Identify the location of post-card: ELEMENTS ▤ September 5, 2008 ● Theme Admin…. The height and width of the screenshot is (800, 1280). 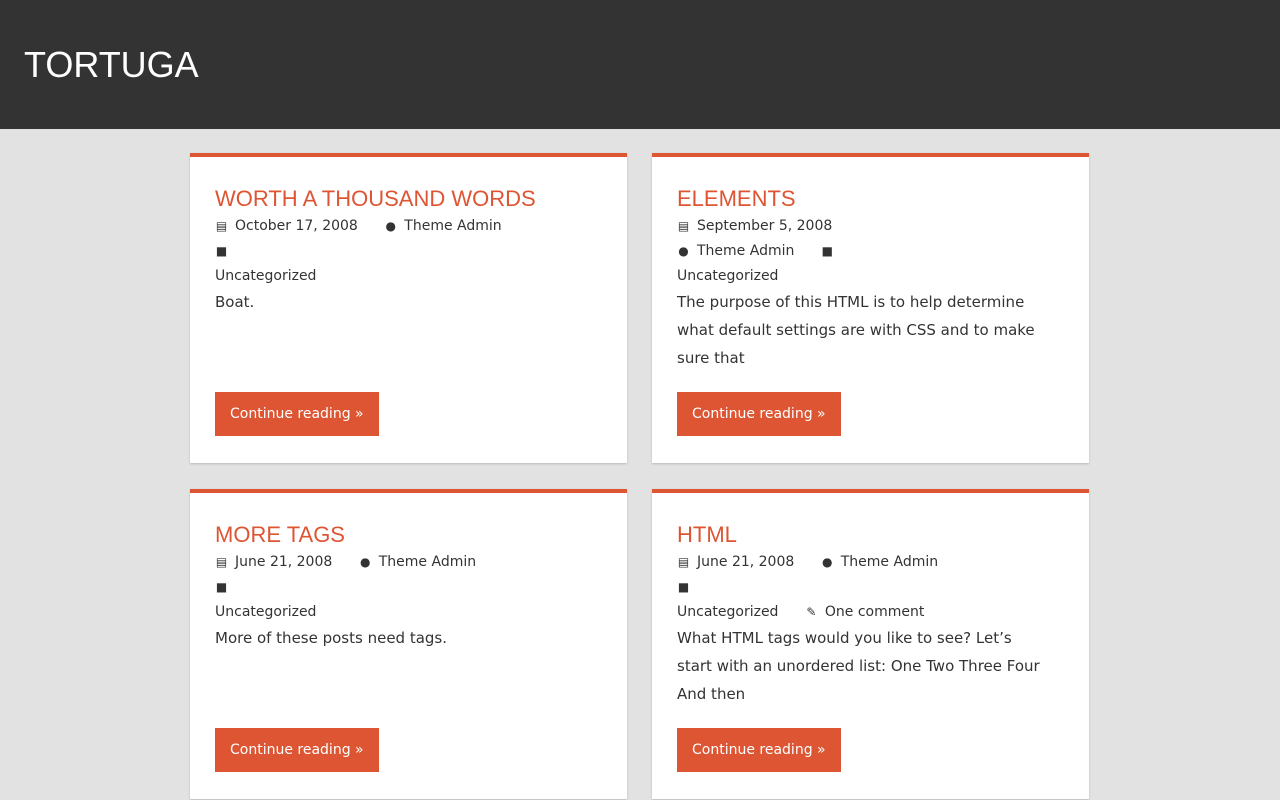
(870, 308).